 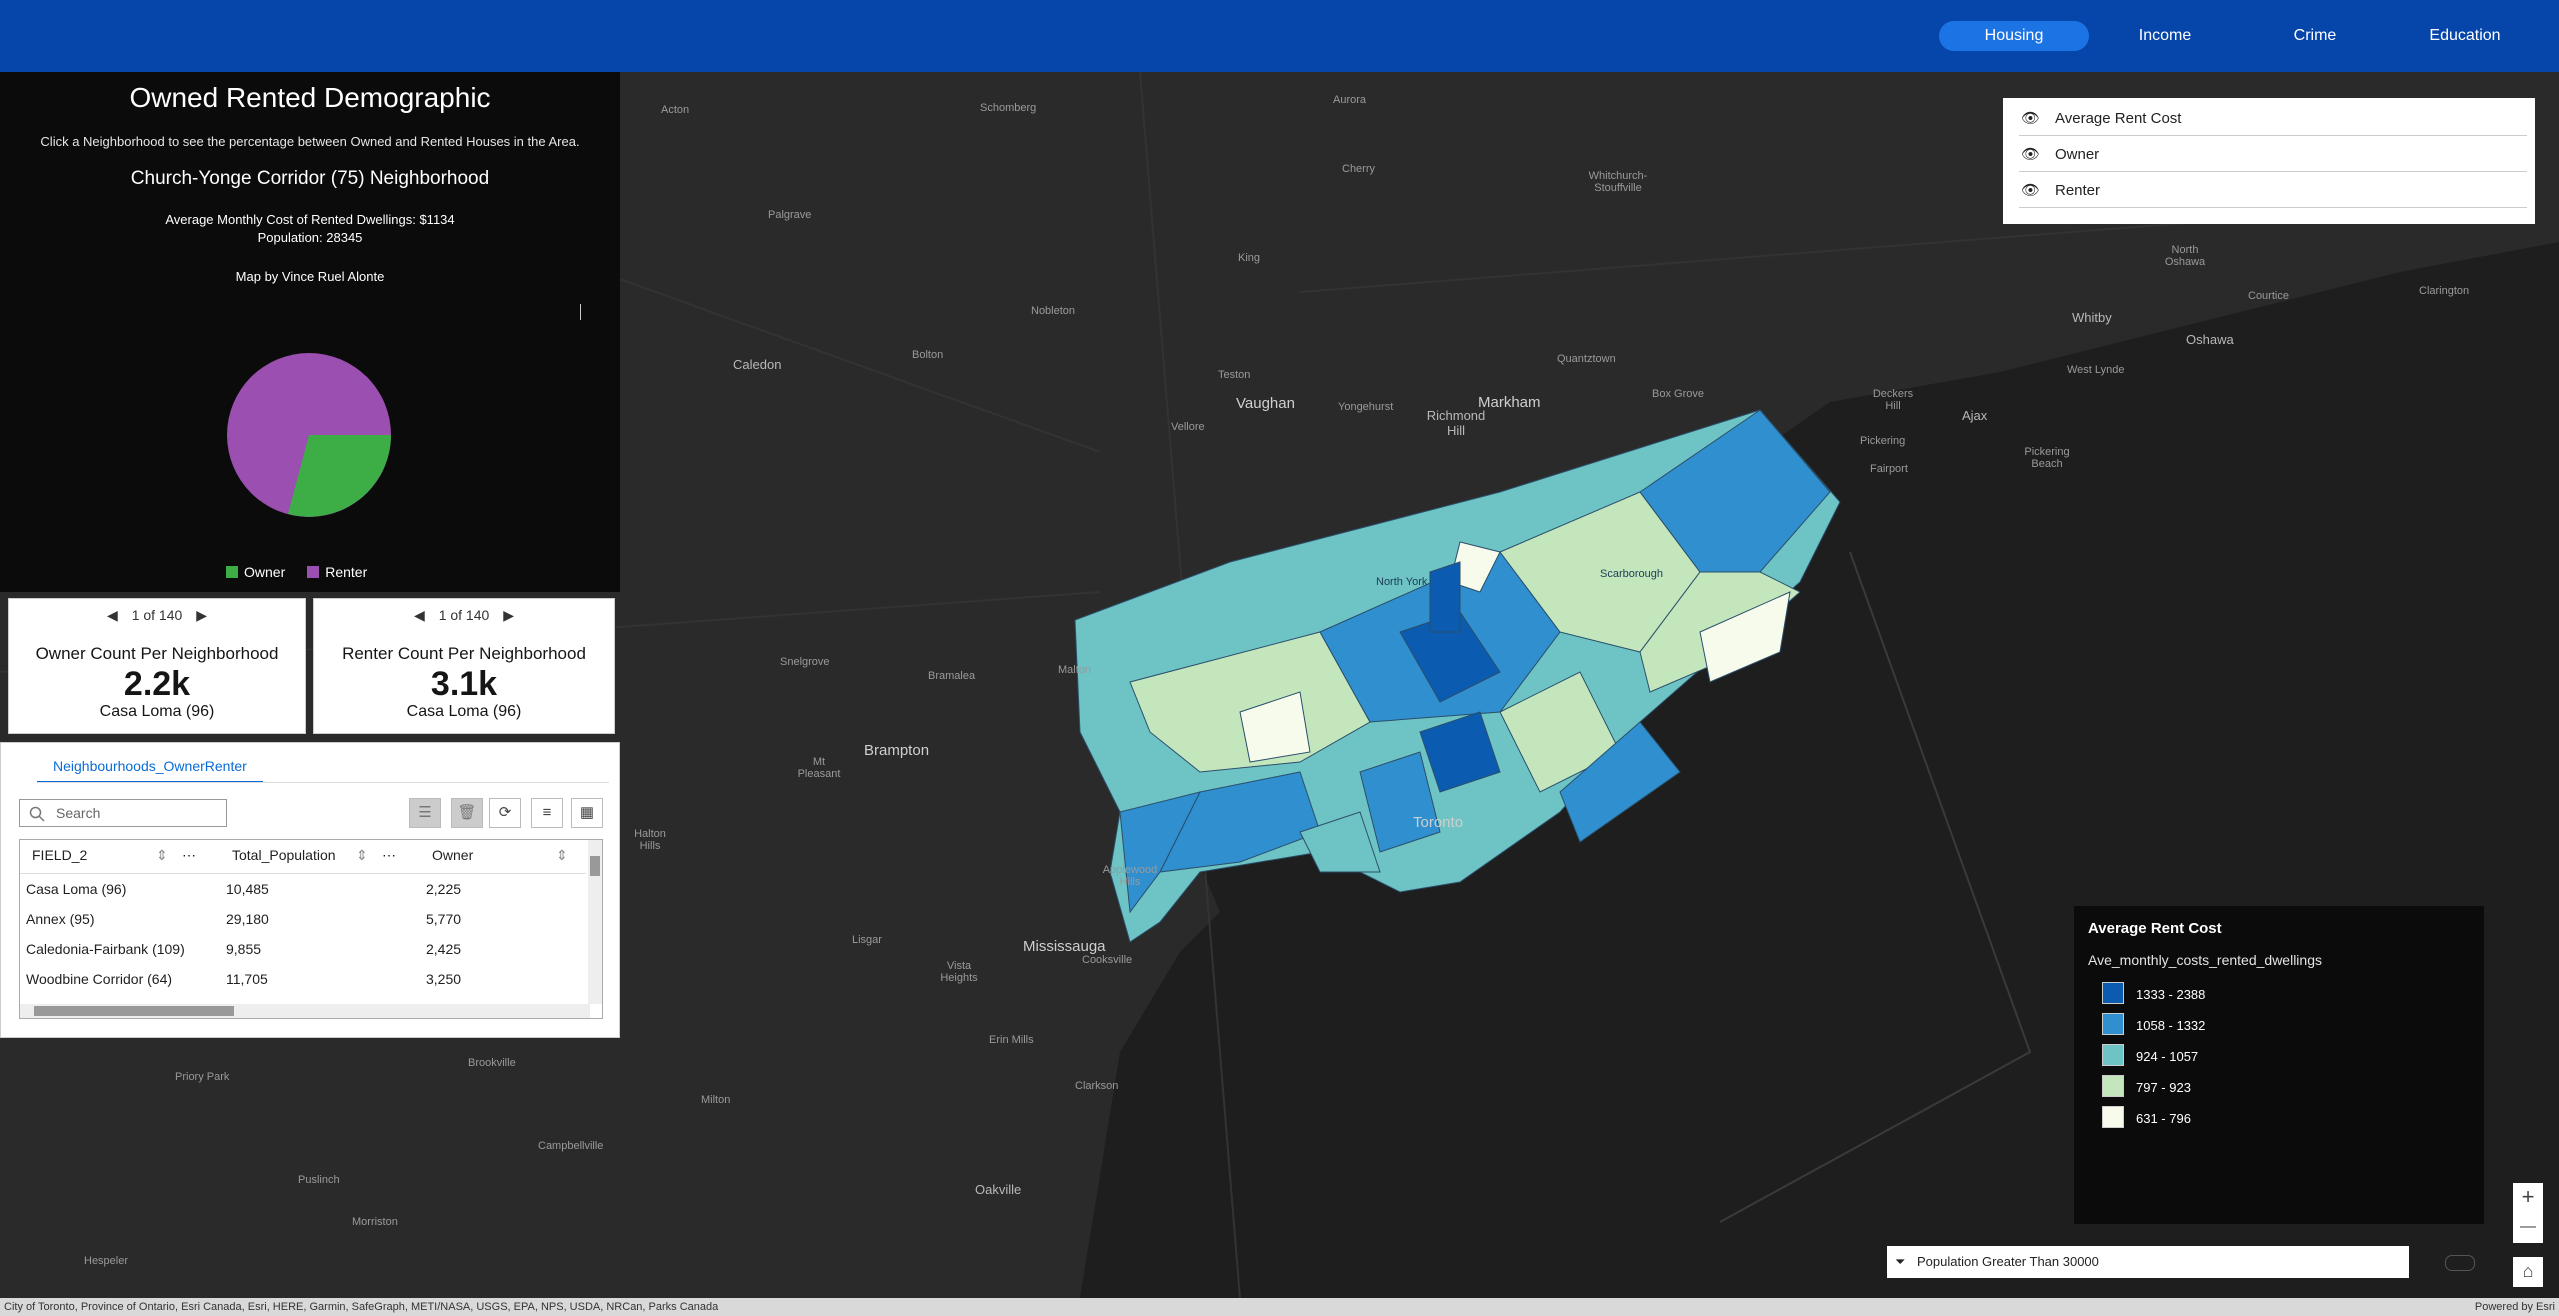 What do you see at coordinates (2153, 993) in the screenshot?
I see `legend-class: 1333 - 2388` at bounding box center [2153, 993].